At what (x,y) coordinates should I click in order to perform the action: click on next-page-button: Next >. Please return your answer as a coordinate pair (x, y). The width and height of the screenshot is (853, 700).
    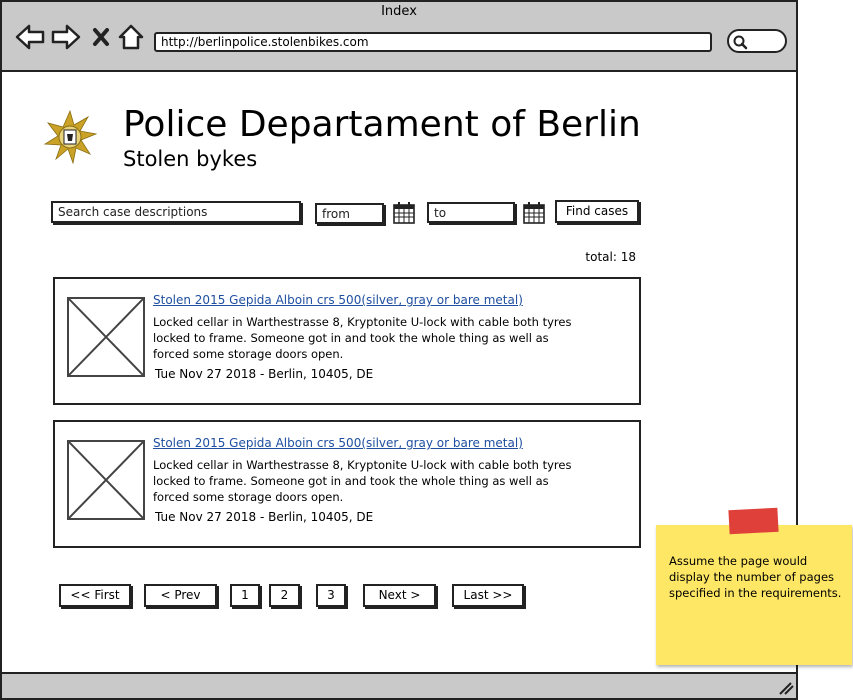
    Looking at the image, I should click on (399, 595).